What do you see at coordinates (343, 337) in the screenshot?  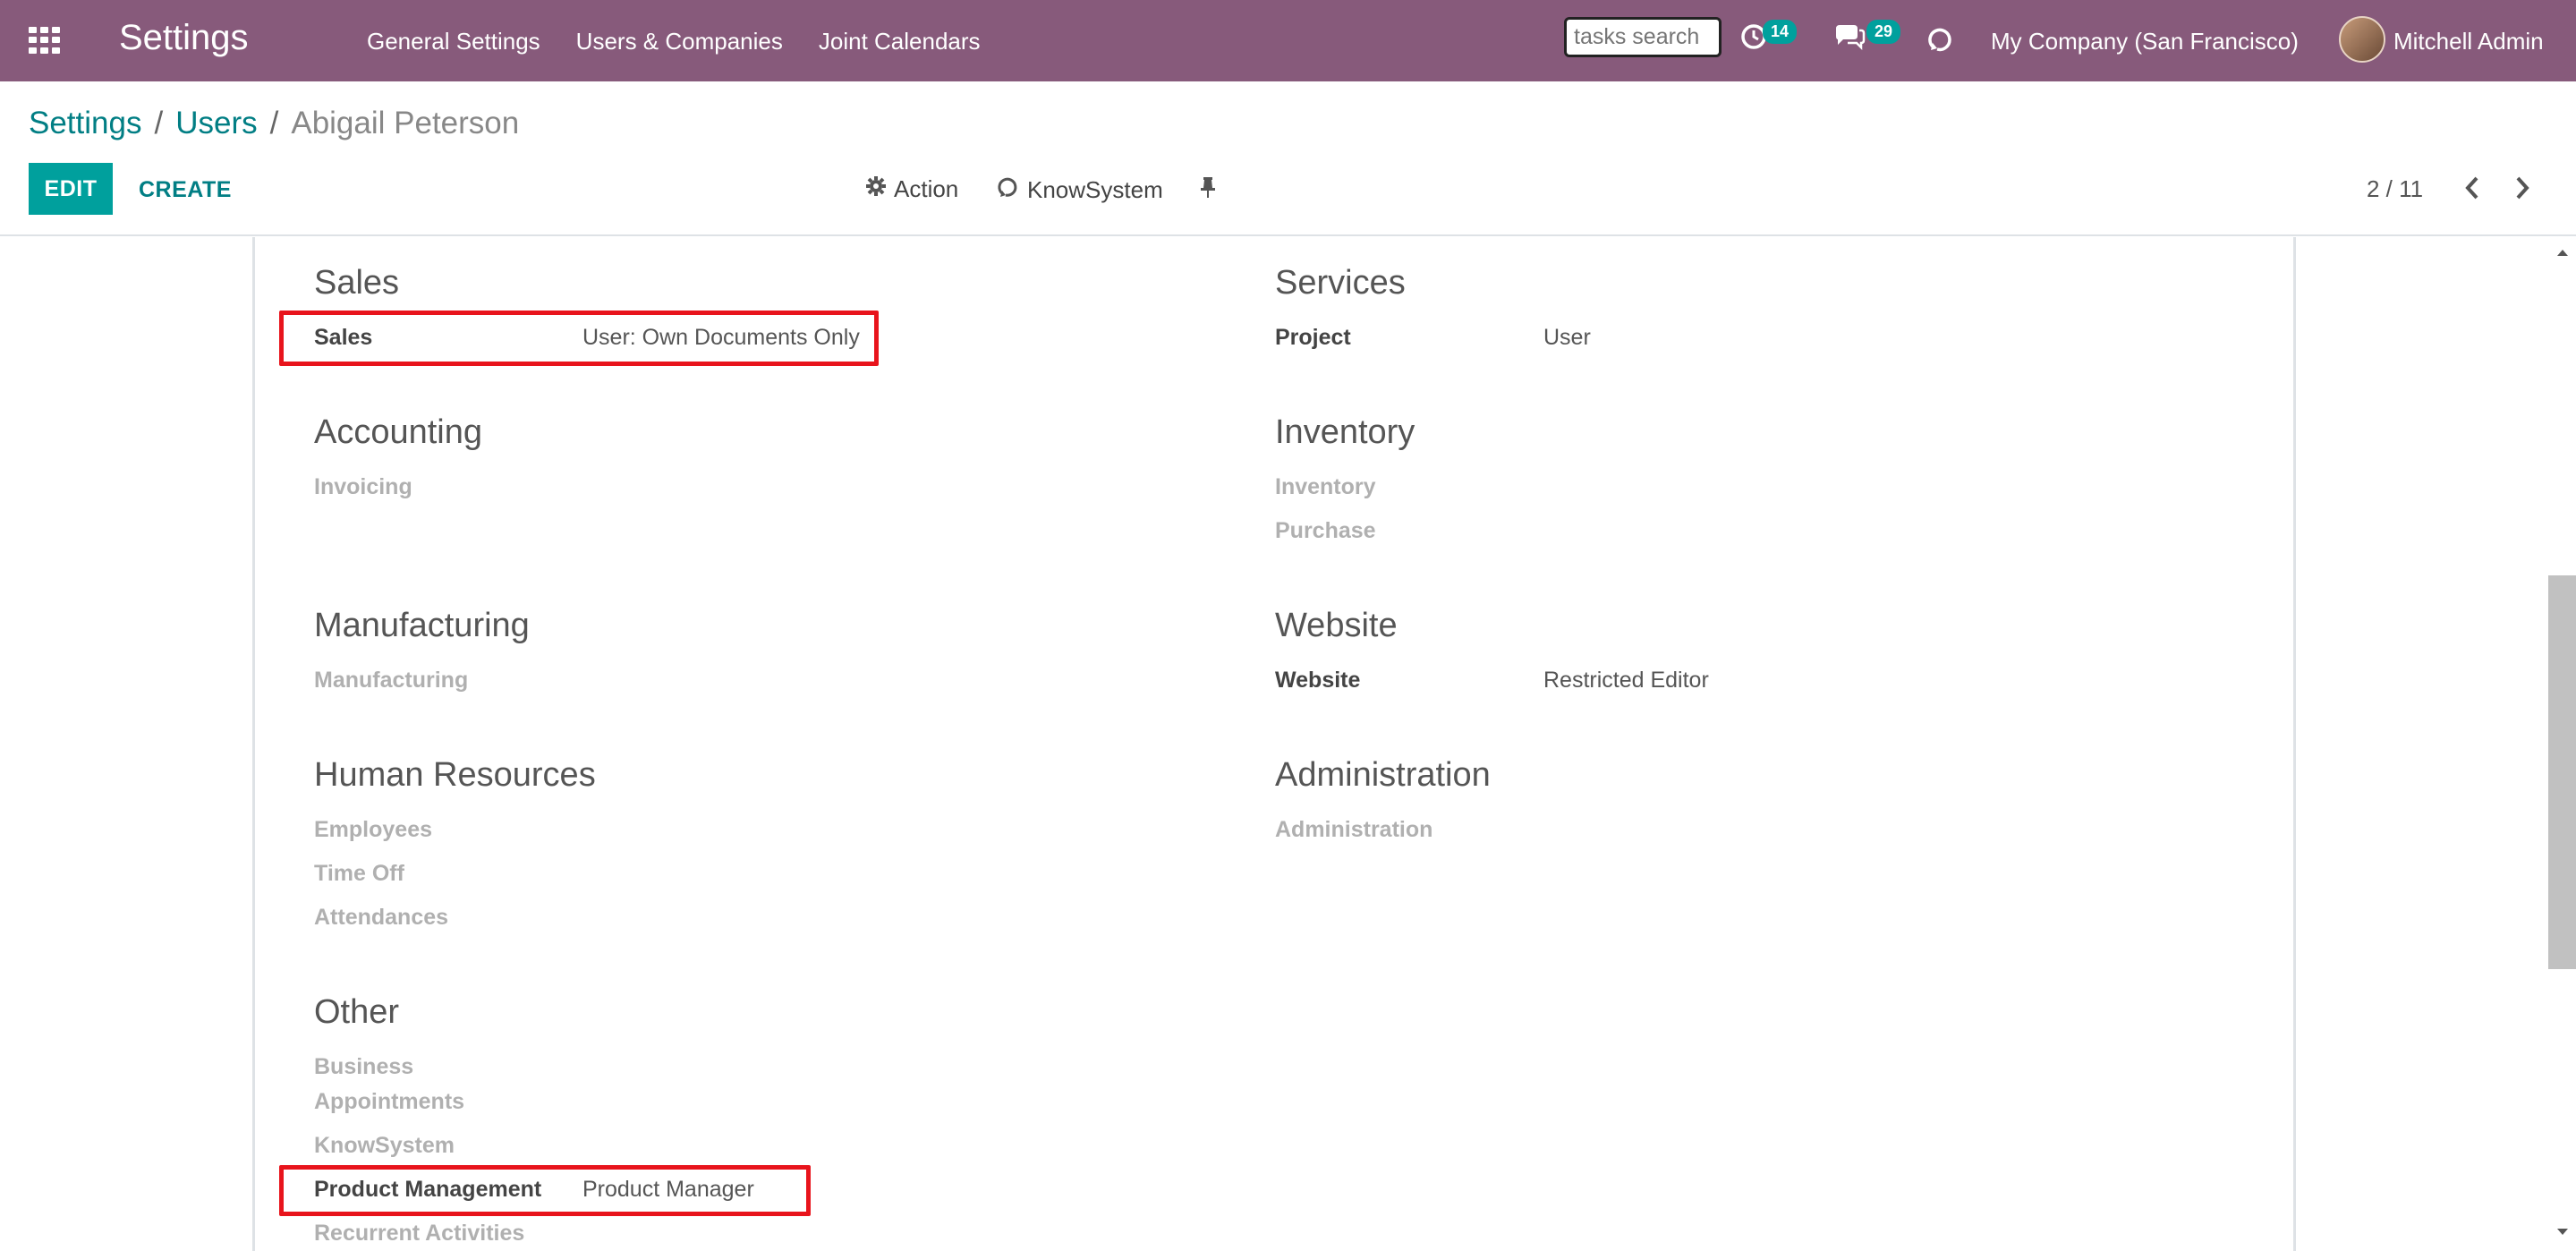 I see `field-label-sales: Sales` at bounding box center [343, 337].